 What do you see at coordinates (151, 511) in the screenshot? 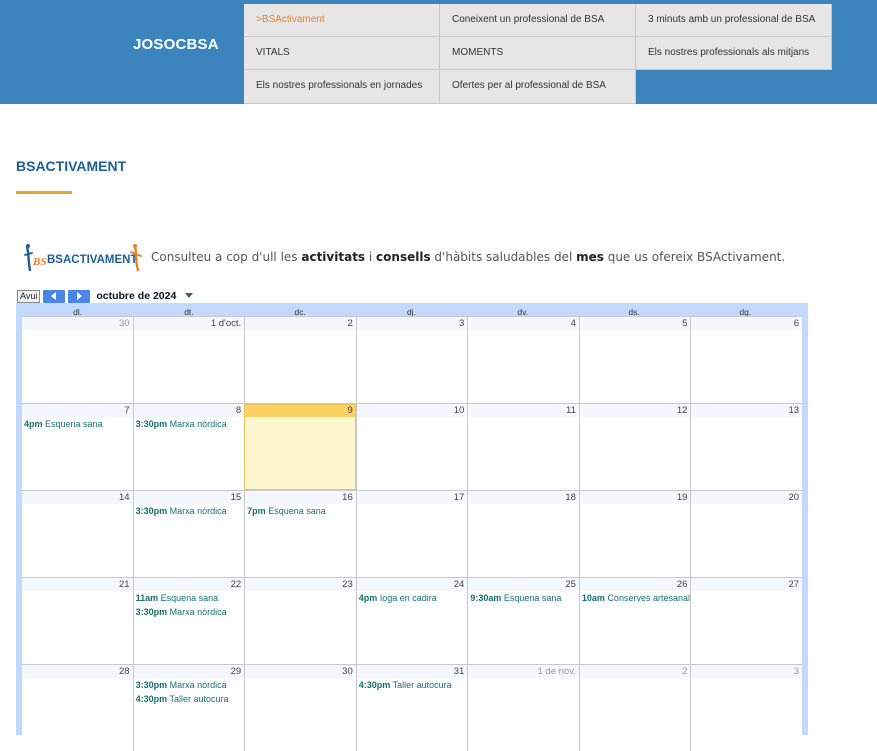
I see `event-time: 3:30pm` at bounding box center [151, 511].